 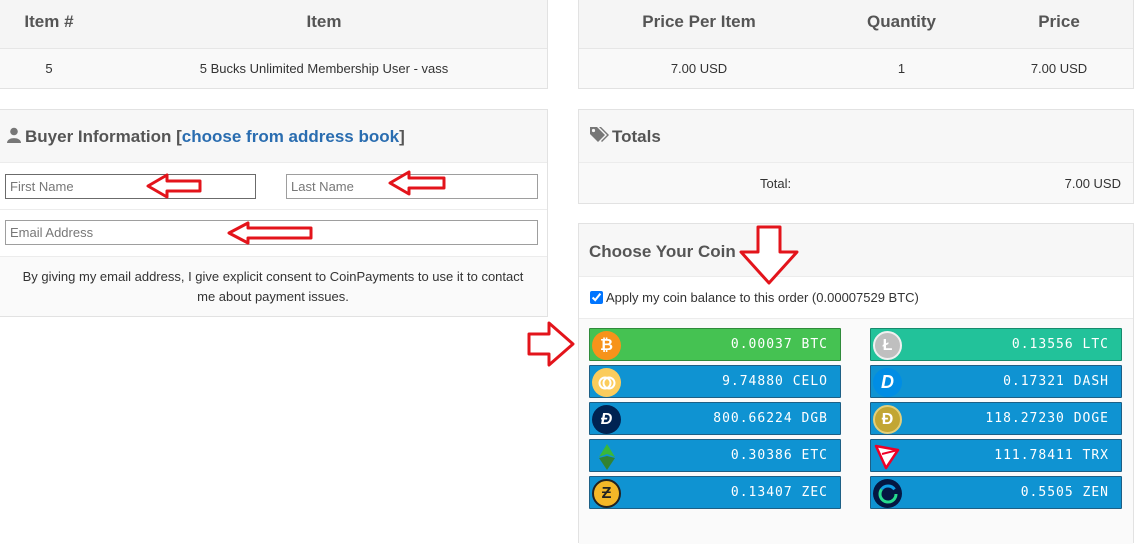 I want to click on coin-button-doge: Ð 118.27230 DOGE, so click(x=996, y=418).